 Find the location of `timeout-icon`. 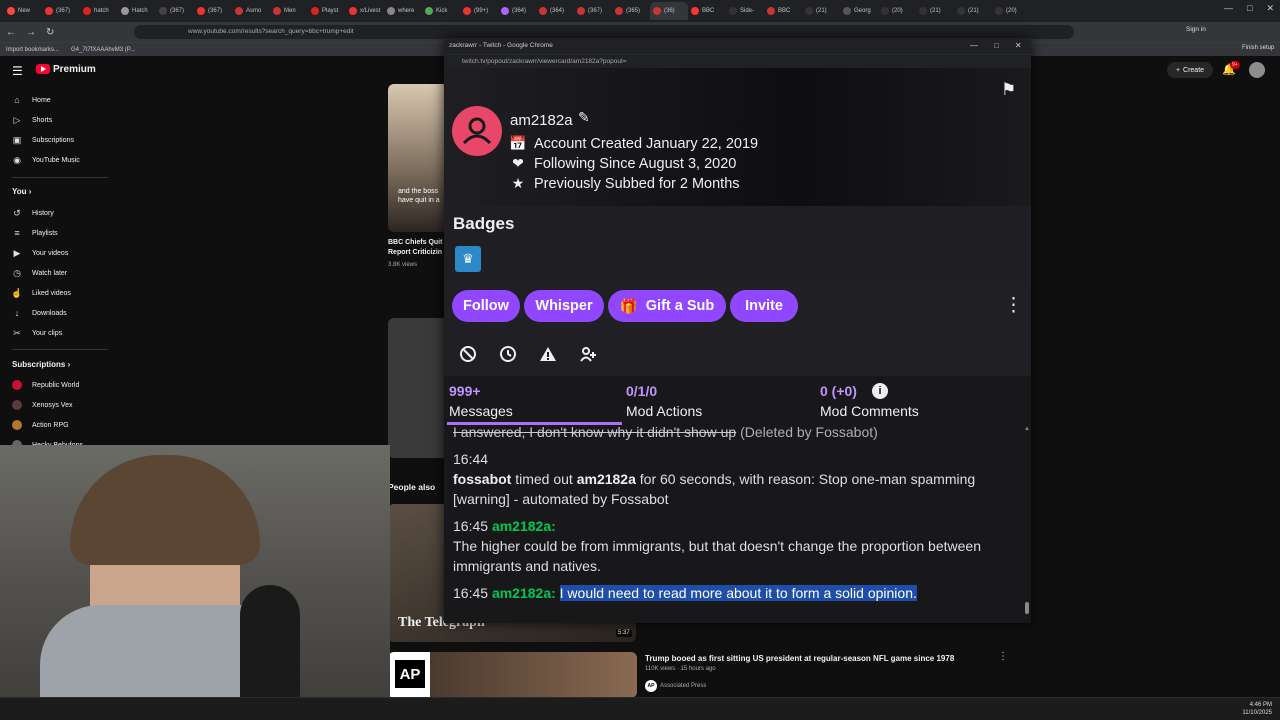

timeout-icon is located at coordinates (508, 354).